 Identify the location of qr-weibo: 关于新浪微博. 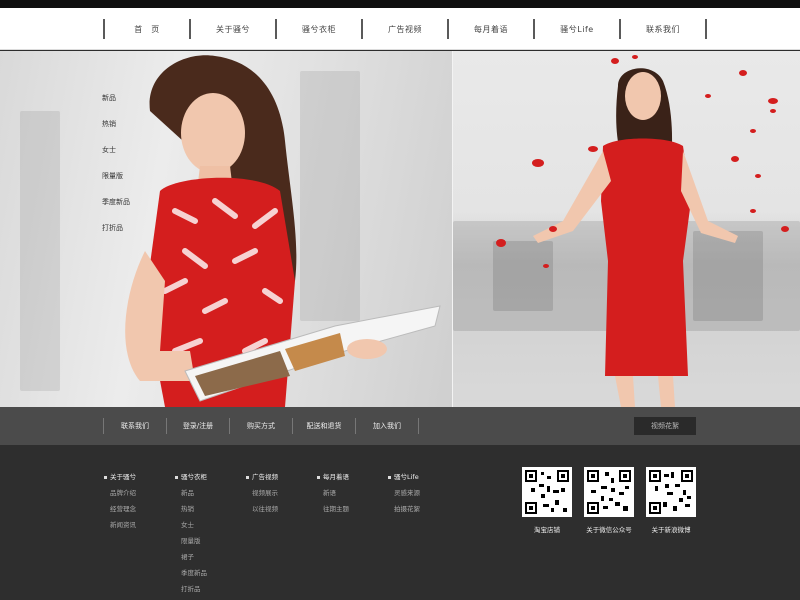
(671, 500).